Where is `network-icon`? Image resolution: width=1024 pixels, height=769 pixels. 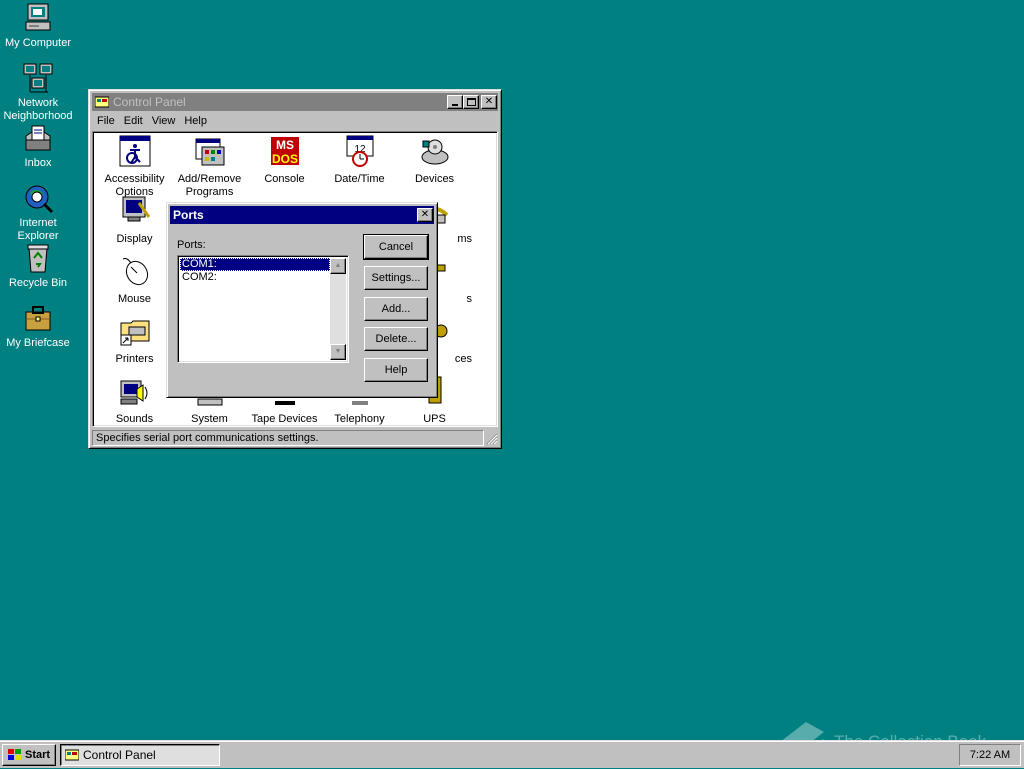 network-icon is located at coordinates (38, 78).